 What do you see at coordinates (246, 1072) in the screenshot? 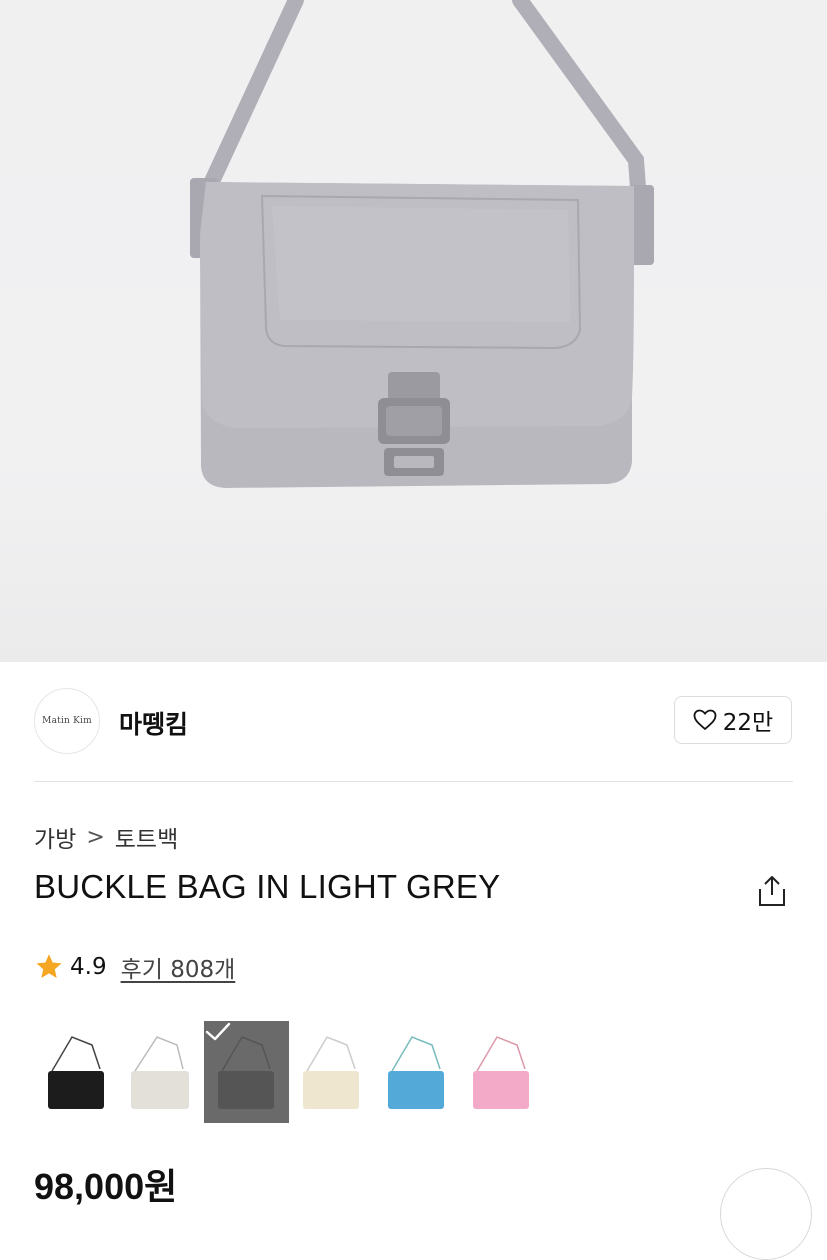
I see `color-swatch-grey` at bounding box center [246, 1072].